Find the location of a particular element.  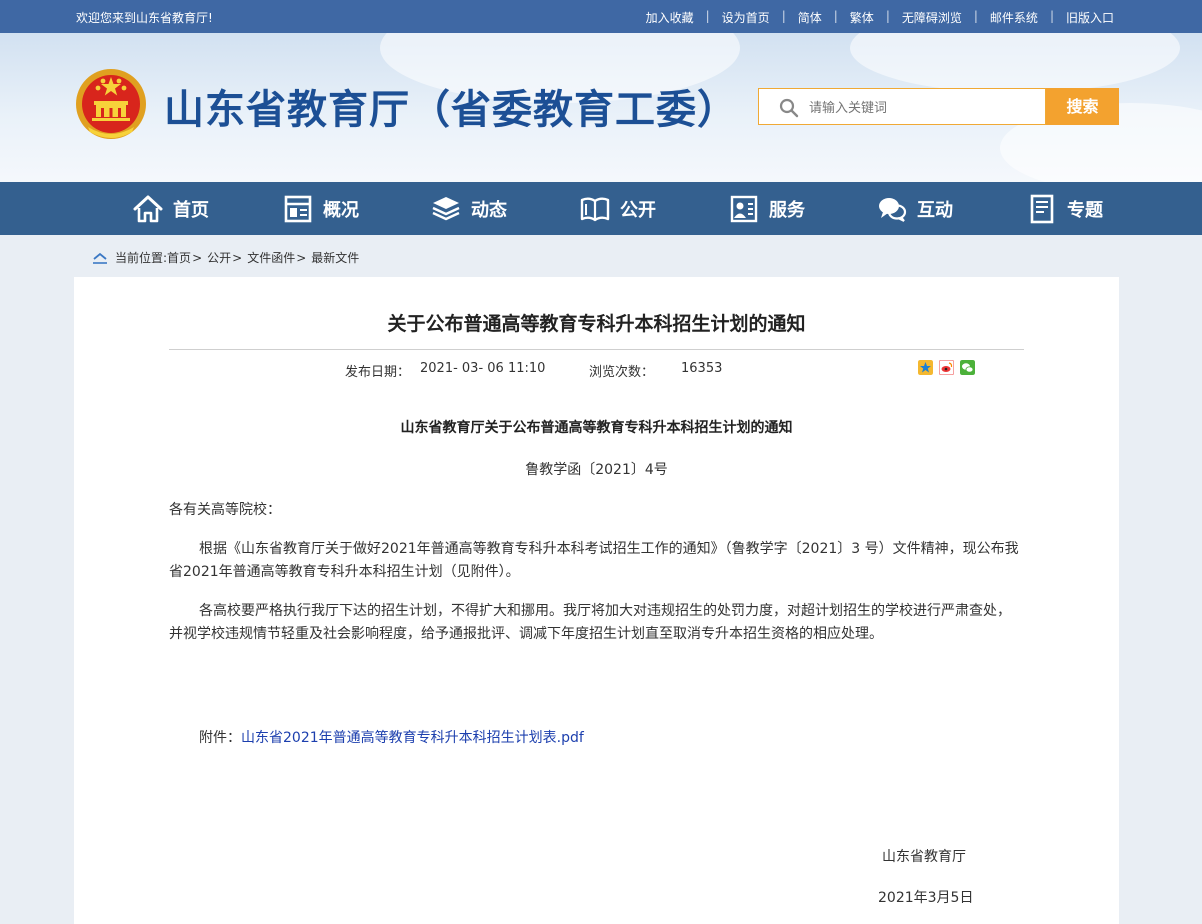

home-icon is located at coordinates (148, 208).